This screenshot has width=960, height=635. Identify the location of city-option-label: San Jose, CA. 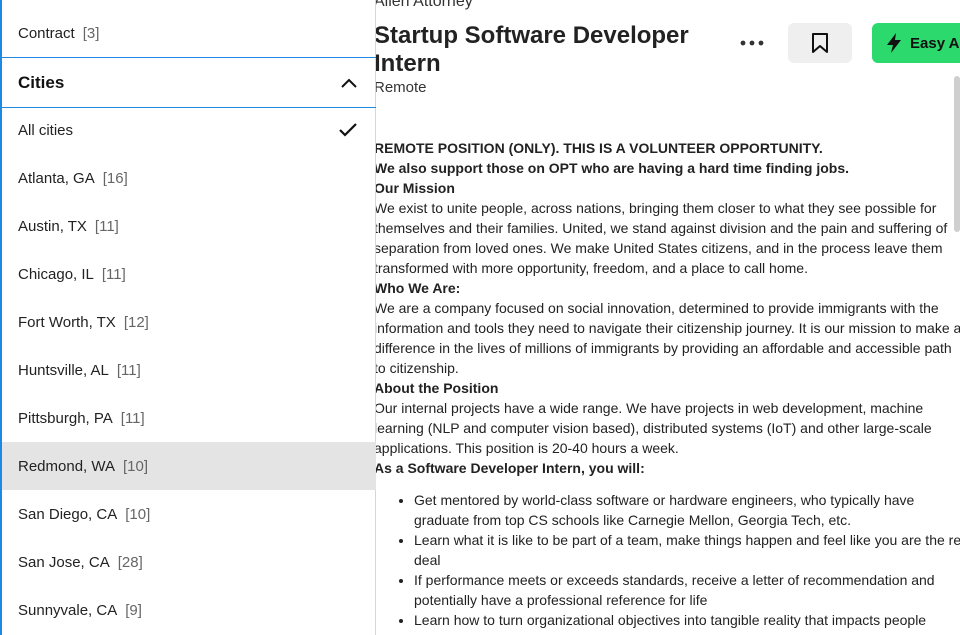
(64, 562).